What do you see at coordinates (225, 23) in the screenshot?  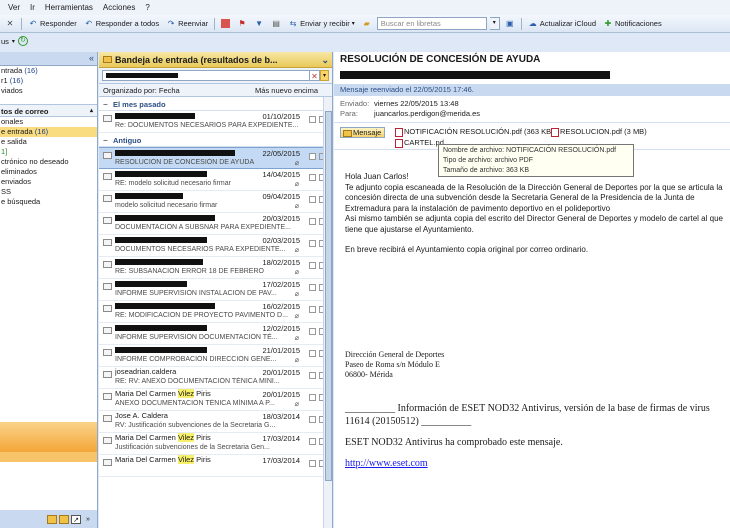 I see `categorize-button` at bounding box center [225, 23].